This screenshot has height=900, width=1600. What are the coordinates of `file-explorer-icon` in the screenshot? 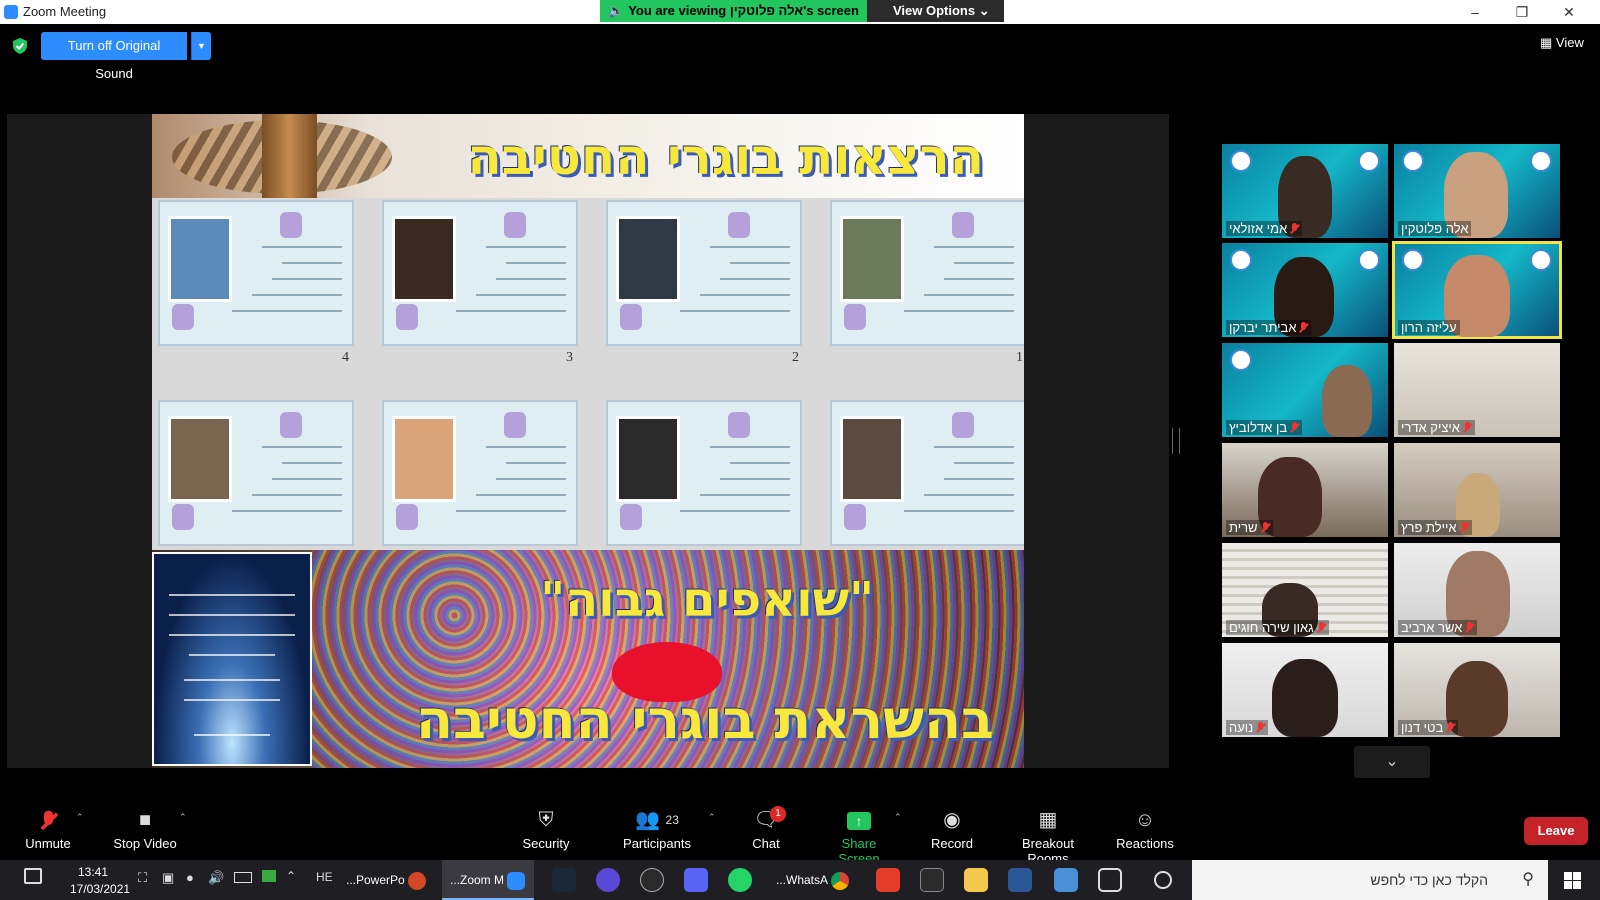 It's located at (976, 880).